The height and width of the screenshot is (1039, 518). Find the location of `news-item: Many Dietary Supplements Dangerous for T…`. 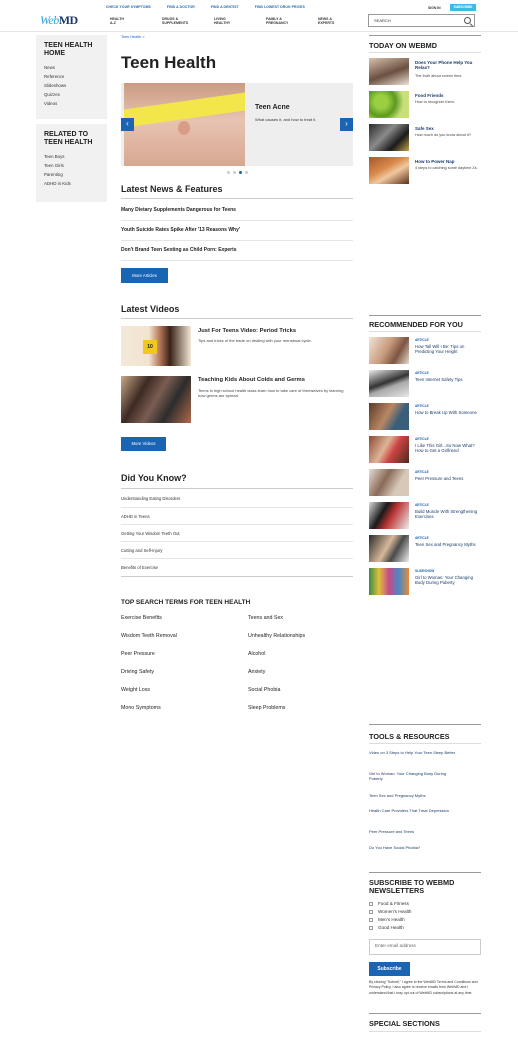

news-item: Many Dietary Supplements Dangerous for T… is located at coordinates (178, 210).